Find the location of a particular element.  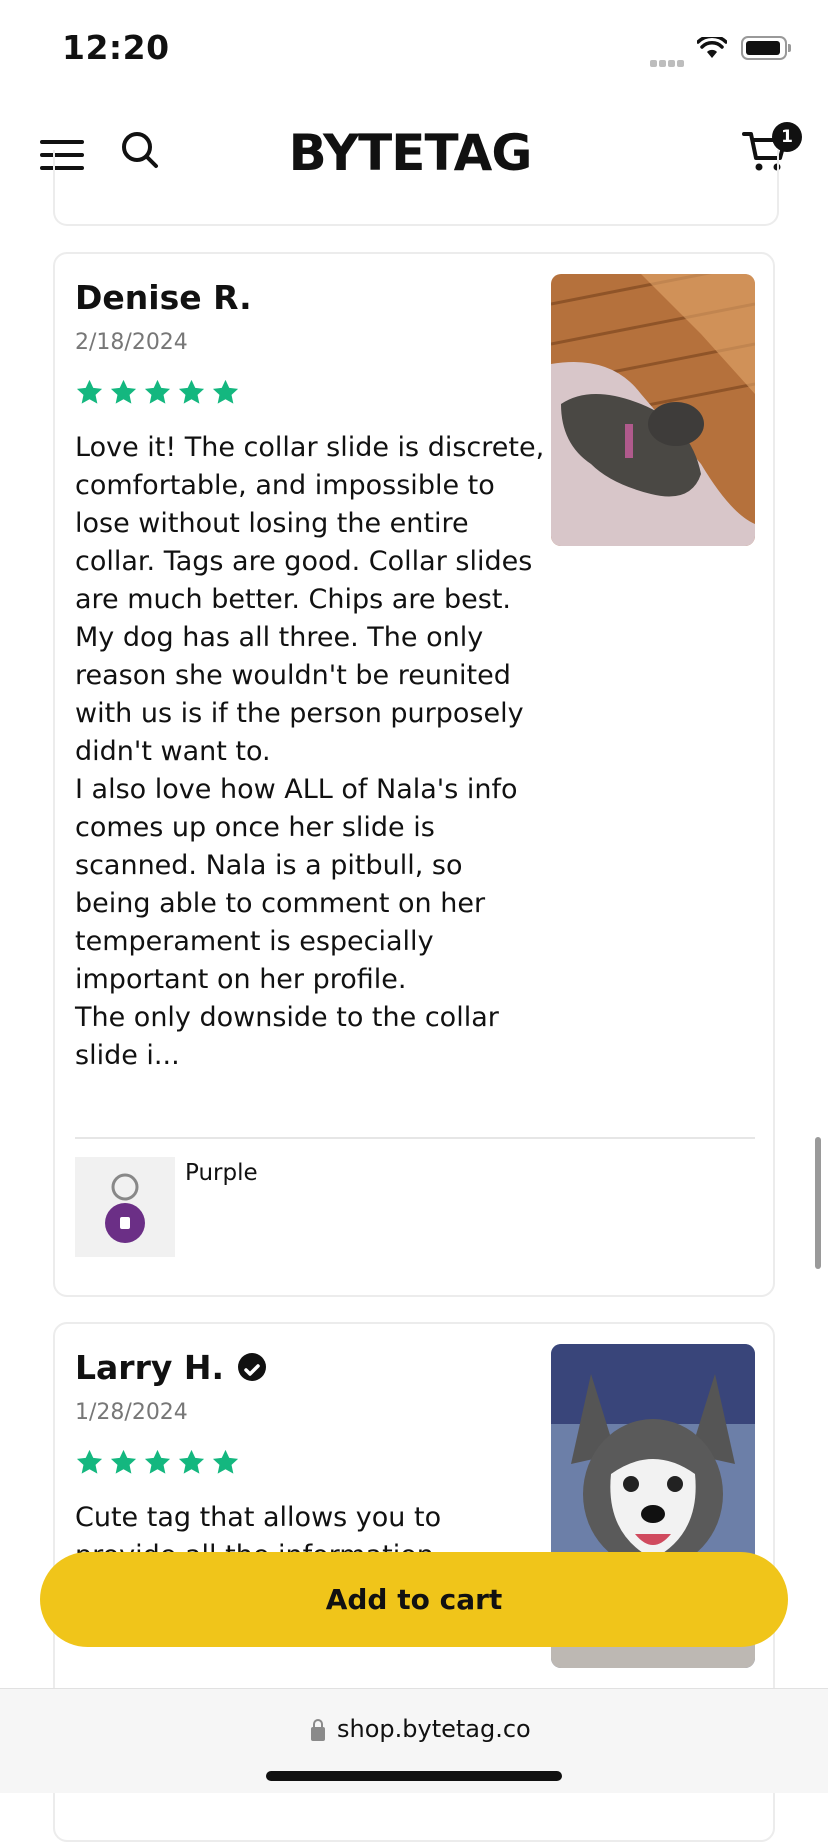

home-indicator is located at coordinates (414, 1776).